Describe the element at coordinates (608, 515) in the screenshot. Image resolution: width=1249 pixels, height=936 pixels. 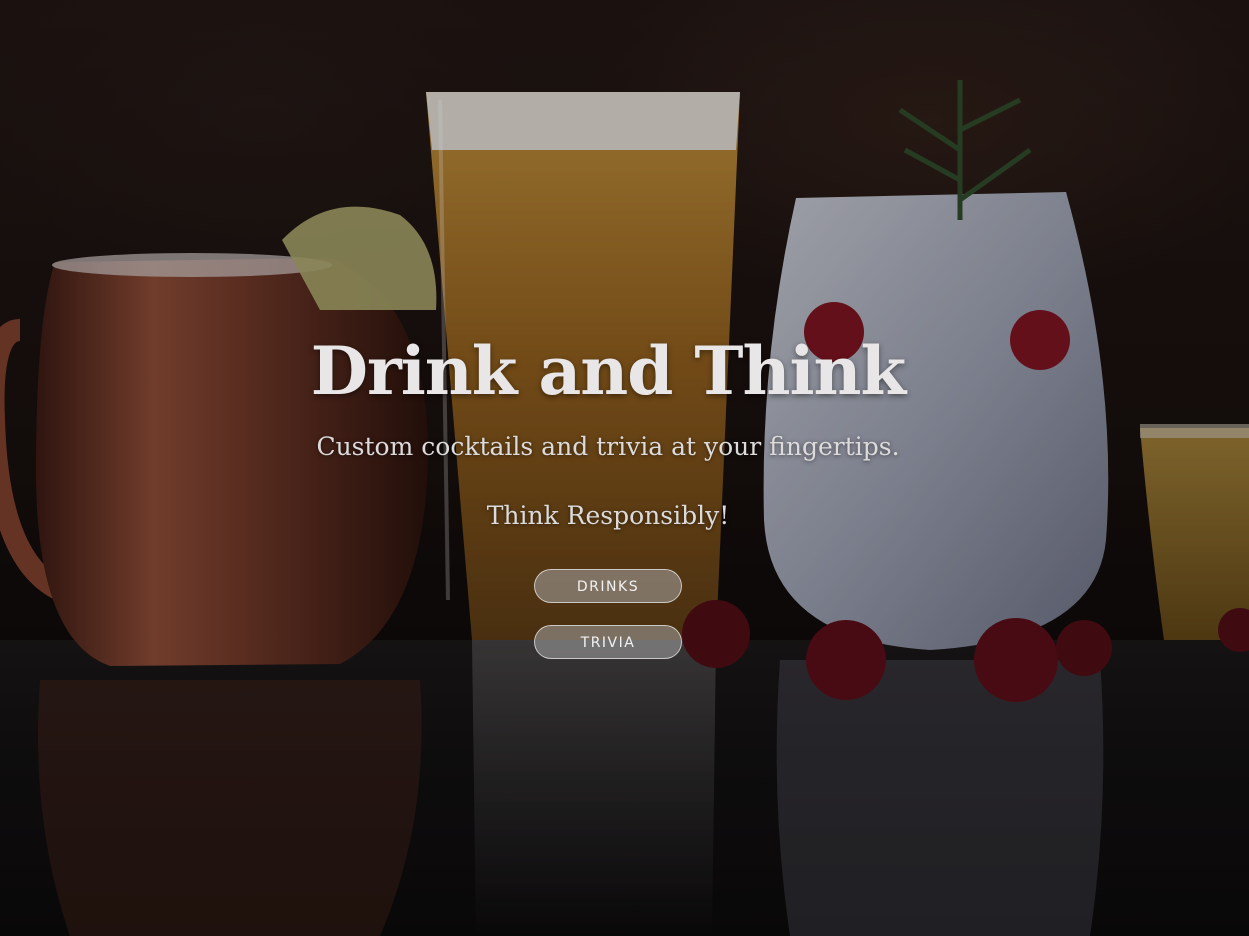
I see `hero-tagline: Think Responsibly!` at that location.